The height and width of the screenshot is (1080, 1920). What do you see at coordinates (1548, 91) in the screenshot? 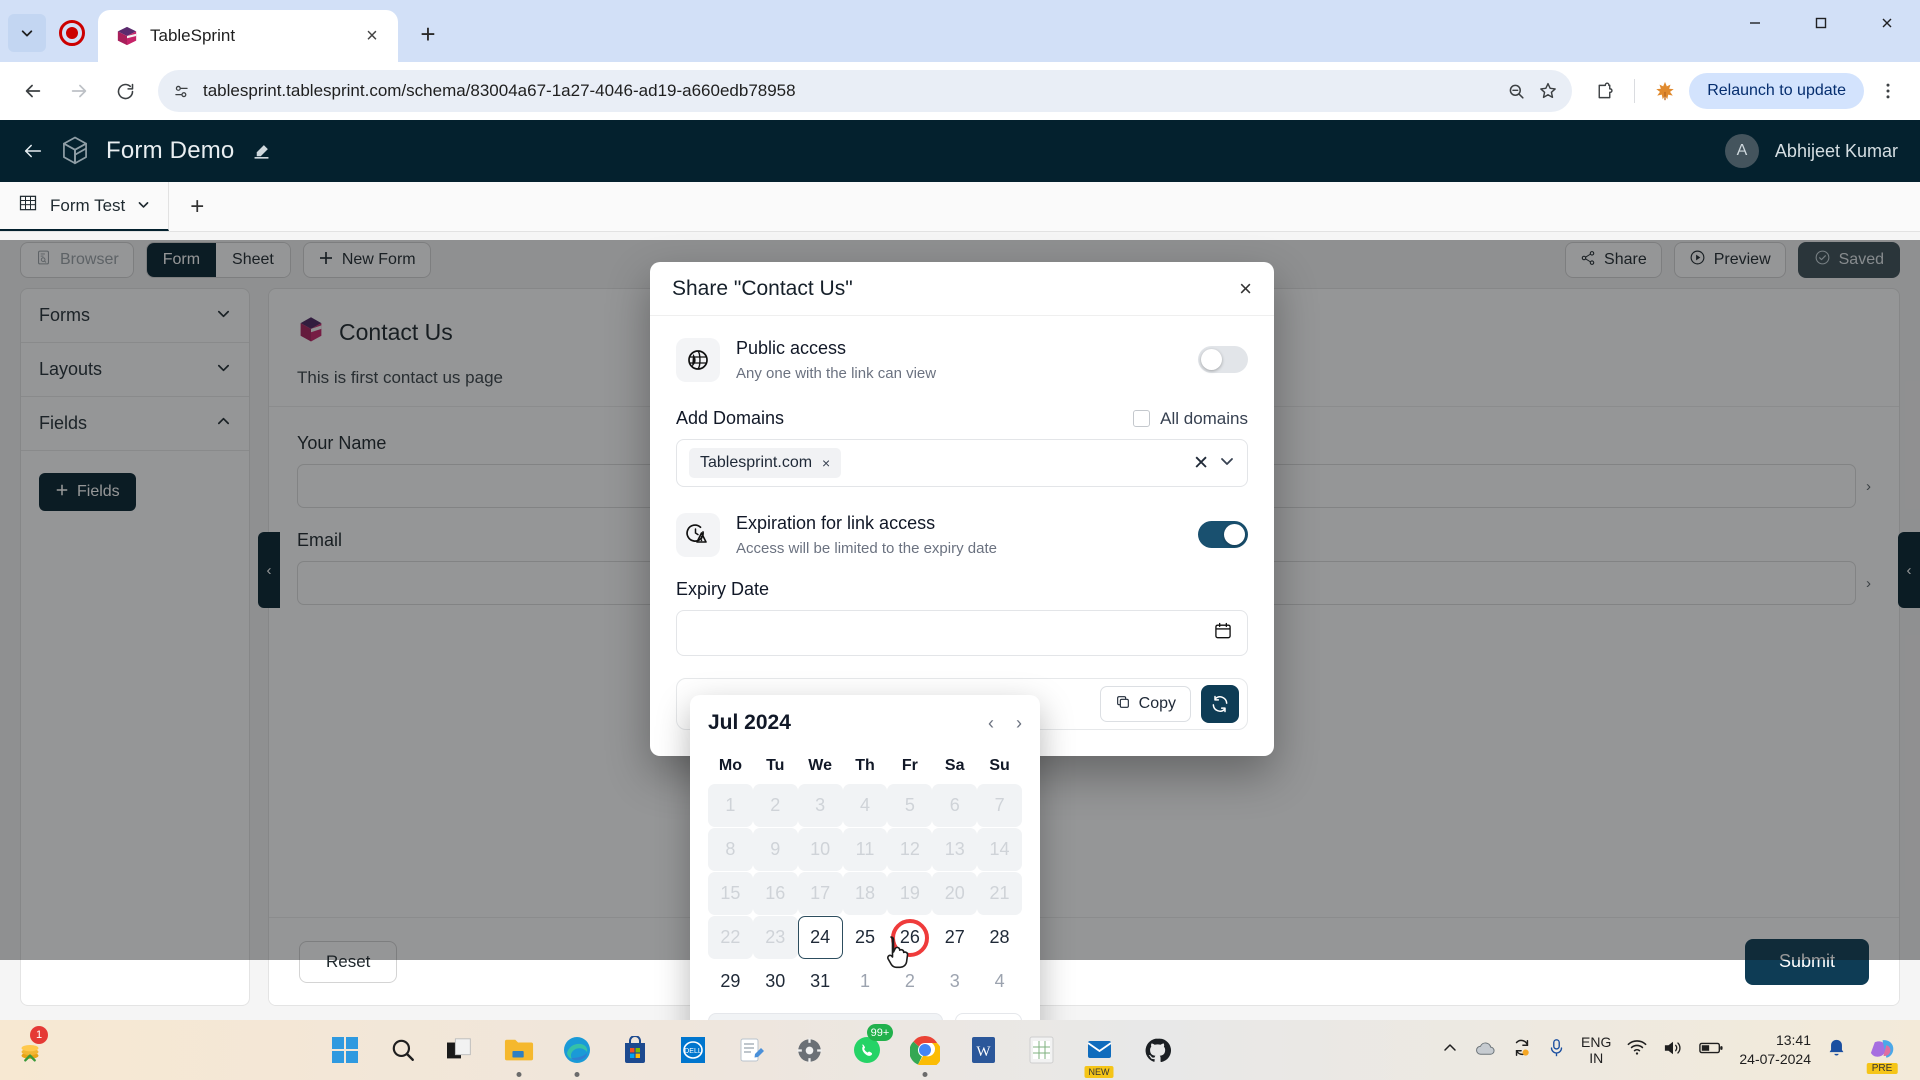
I see `star-icon` at bounding box center [1548, 91].